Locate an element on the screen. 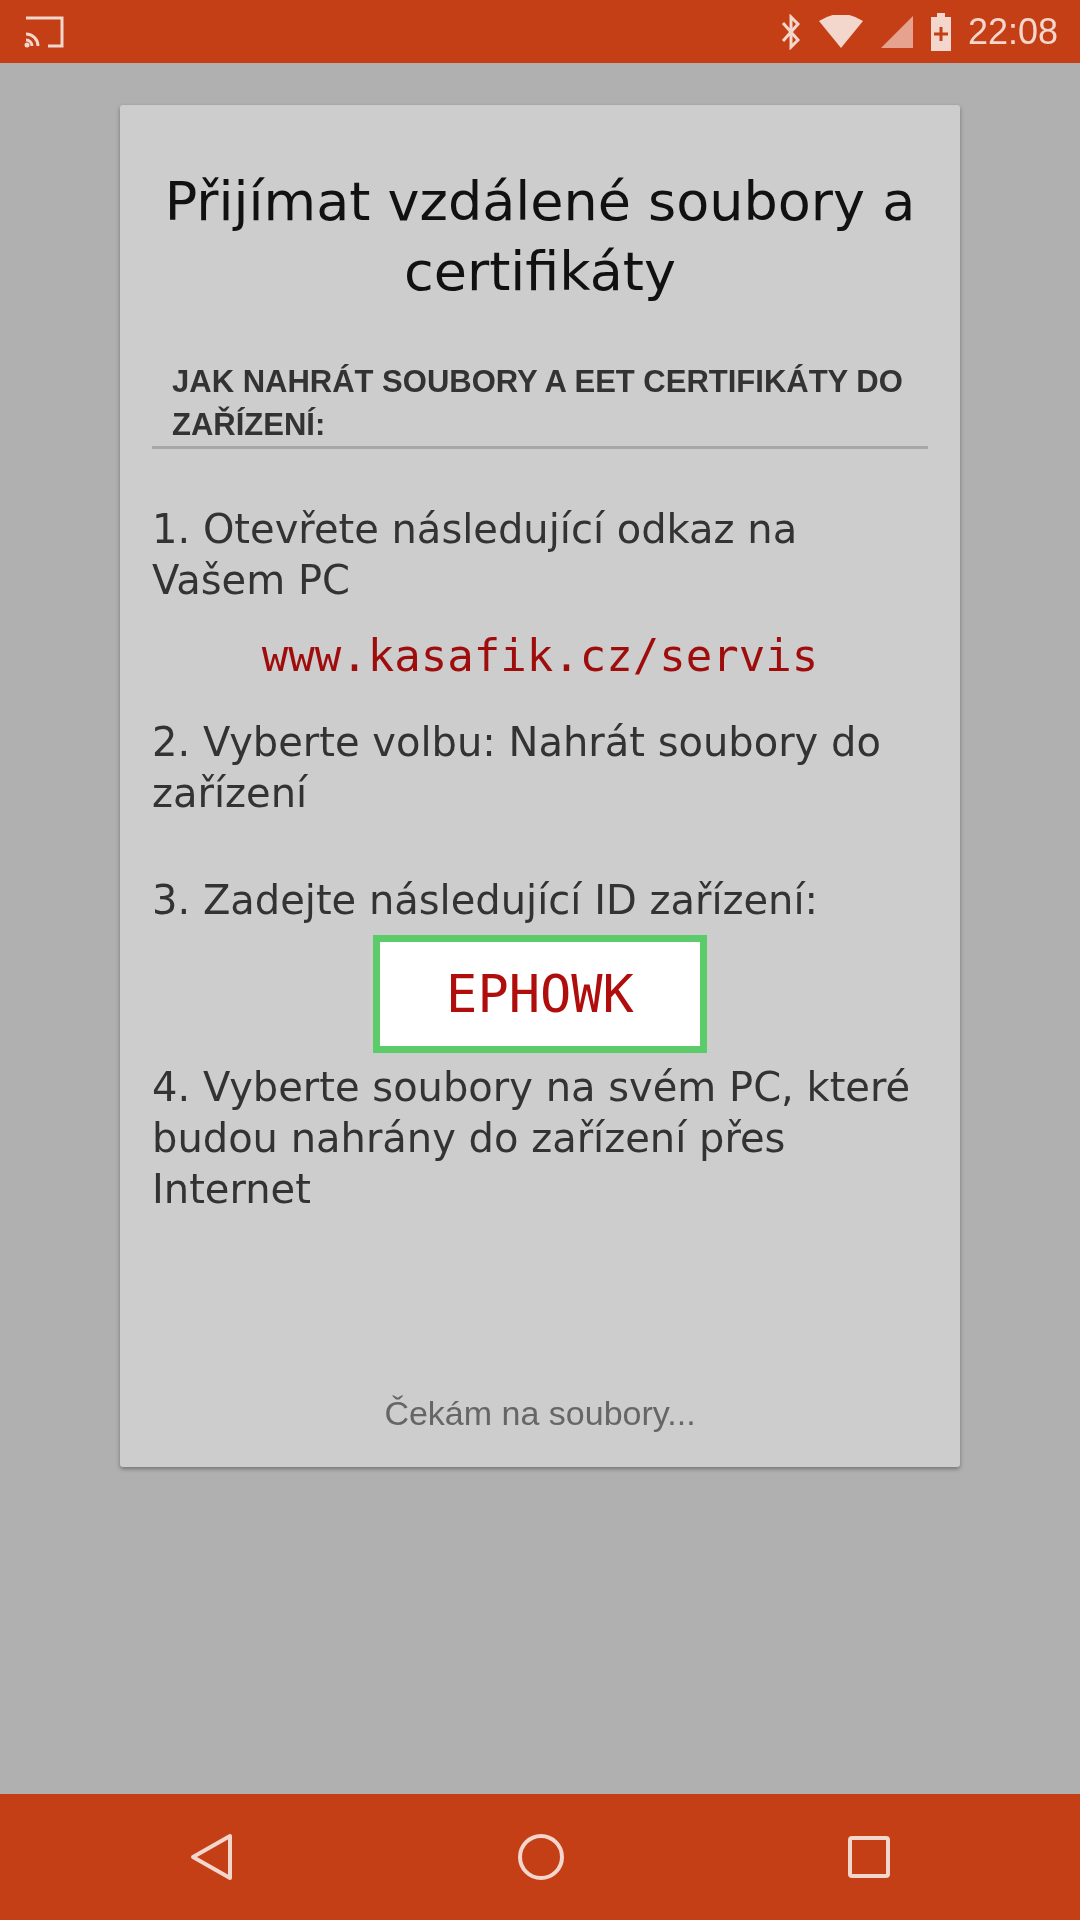 The height and width of the screenshot is (1920, 1080). signal-icon is located at coordinates (896, 31).